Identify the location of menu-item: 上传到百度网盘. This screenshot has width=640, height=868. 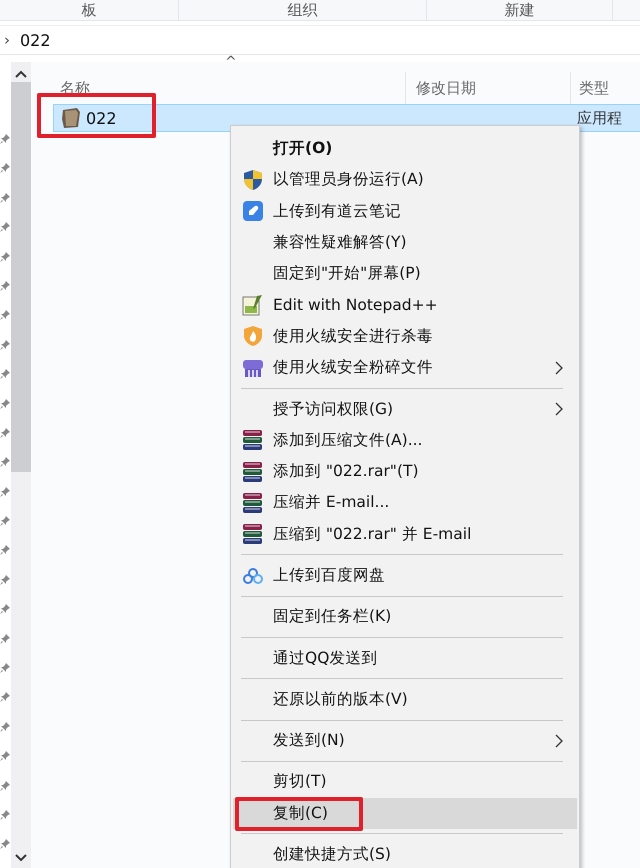
(405, 576).